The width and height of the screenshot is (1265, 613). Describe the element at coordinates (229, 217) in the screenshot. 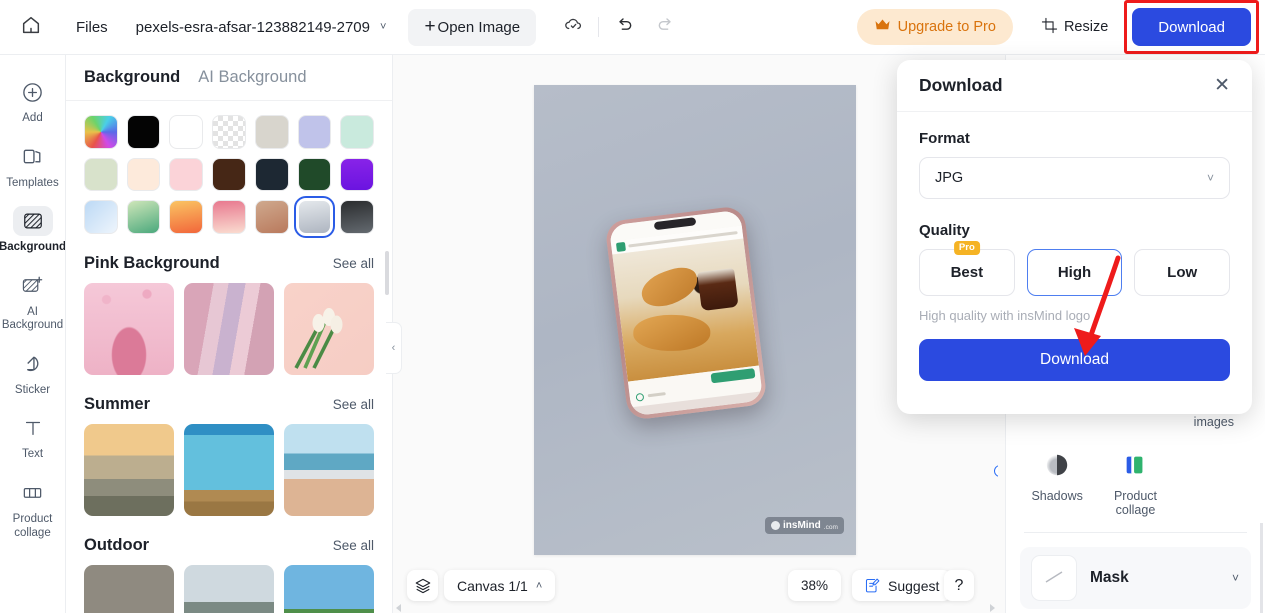

I see `swatch-pink-gradient` at that location.